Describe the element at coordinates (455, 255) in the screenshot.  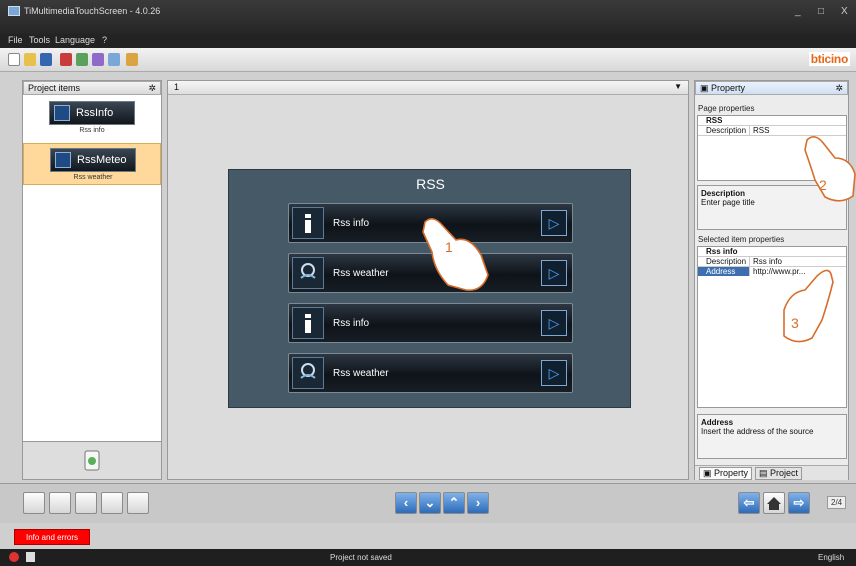
I see `callout-hand-1: 1` at that location.